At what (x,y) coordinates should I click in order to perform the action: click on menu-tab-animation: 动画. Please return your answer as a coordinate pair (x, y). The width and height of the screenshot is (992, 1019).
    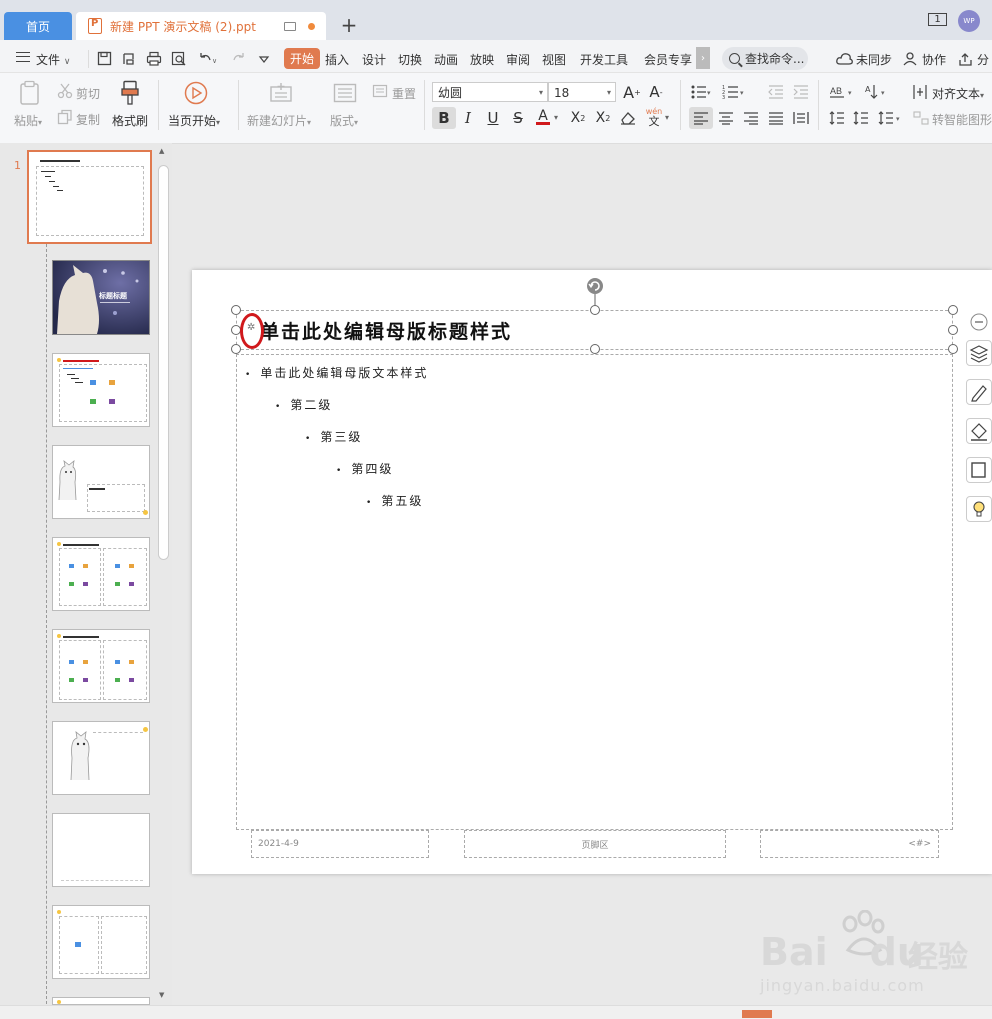
    Looking at the image, I should click on (446, 59).